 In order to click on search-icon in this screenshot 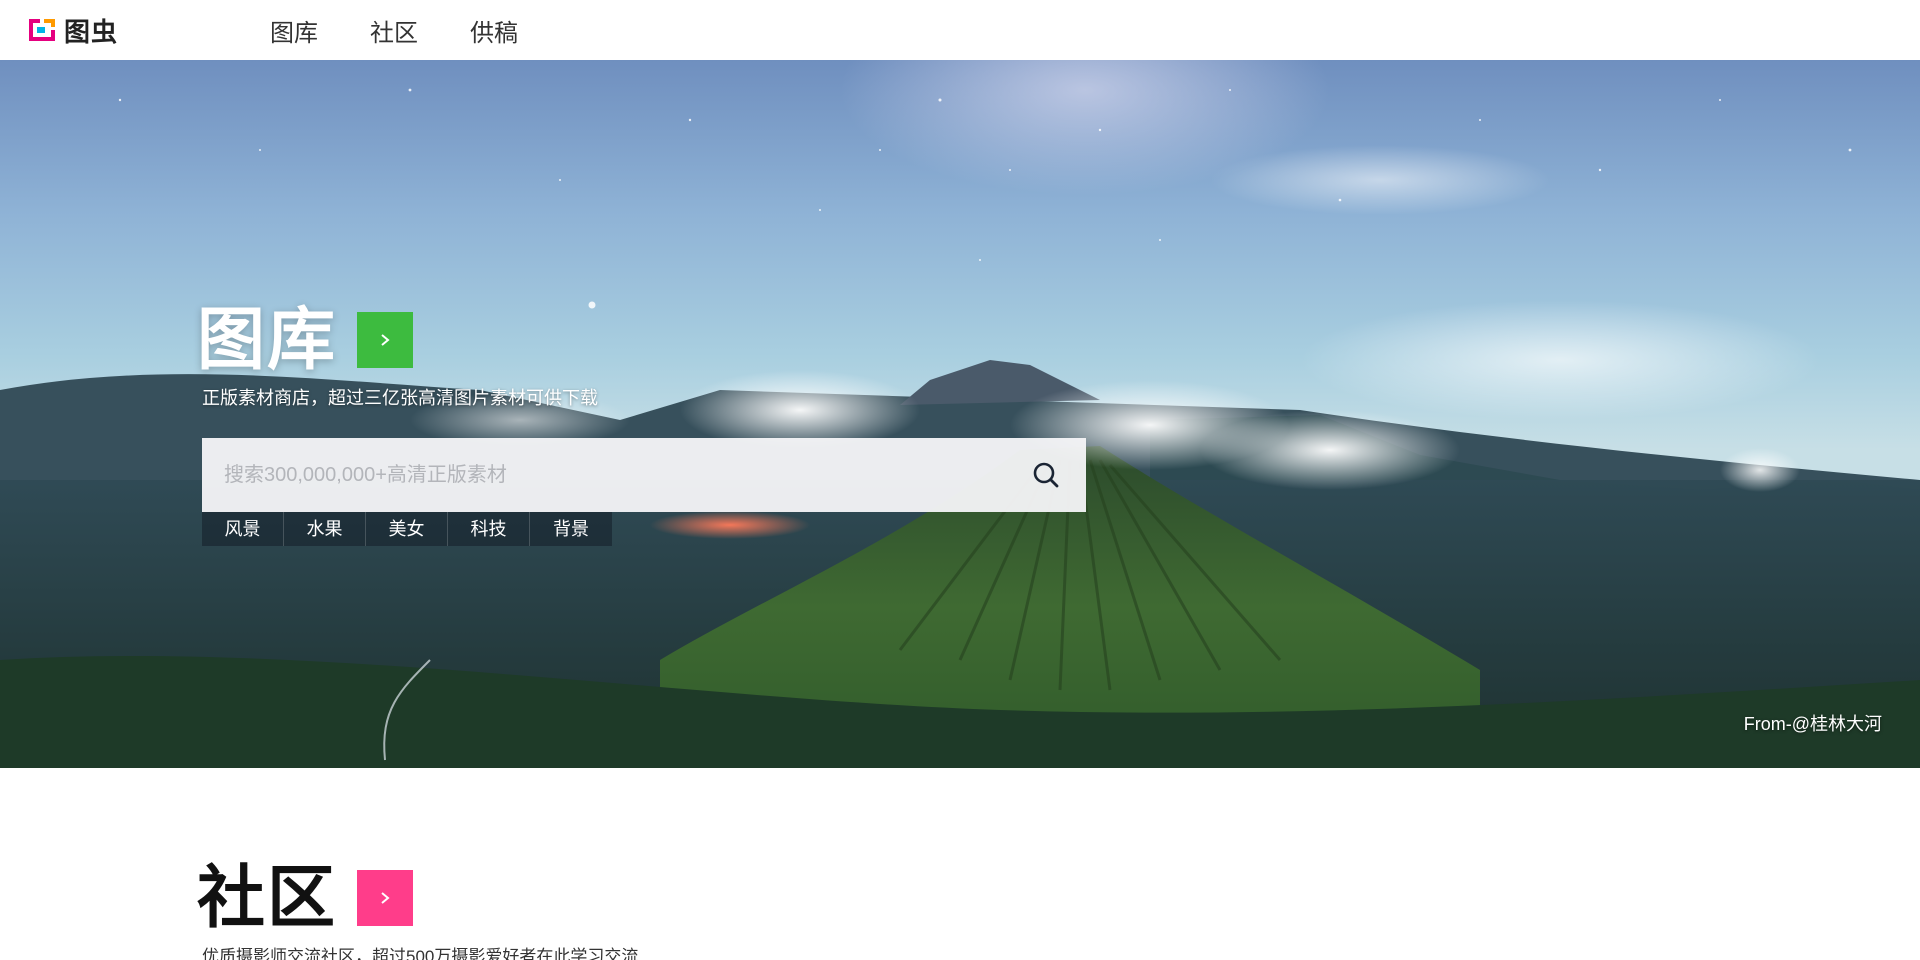, I will do `click(1046, 475)`.